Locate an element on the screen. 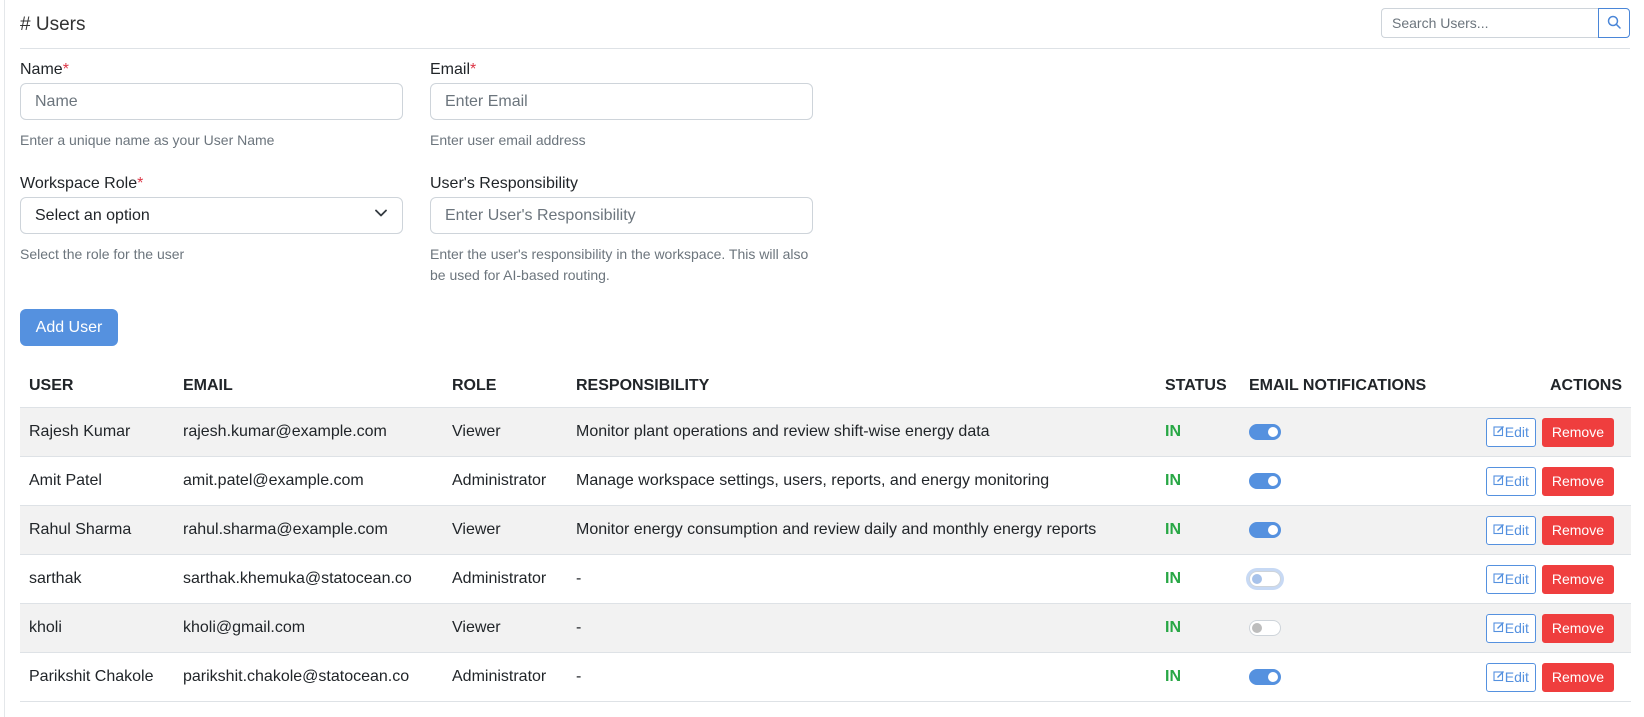  table-row: kholi kholi@gmail.com Viewer - IN Edit Remove is located at coordinates (825, 628).